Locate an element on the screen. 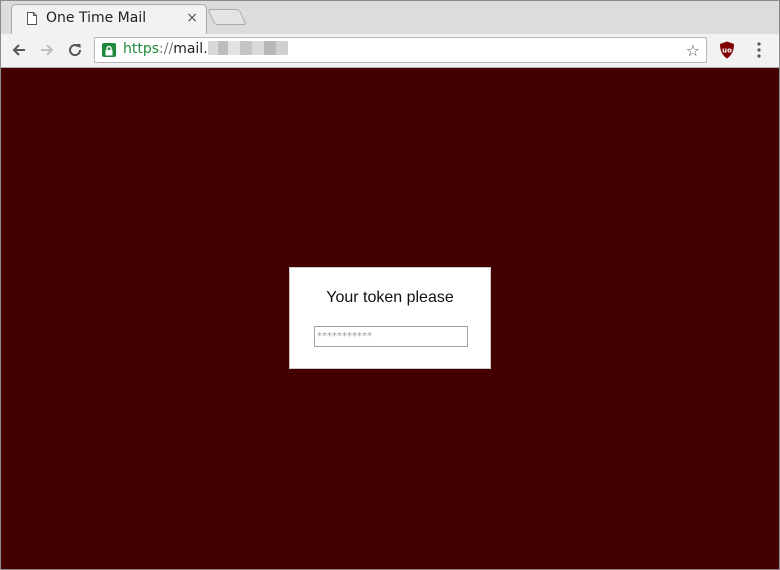 The height and width of the screenshot is (570, 780). back-button is located at coordinates (19, 50).